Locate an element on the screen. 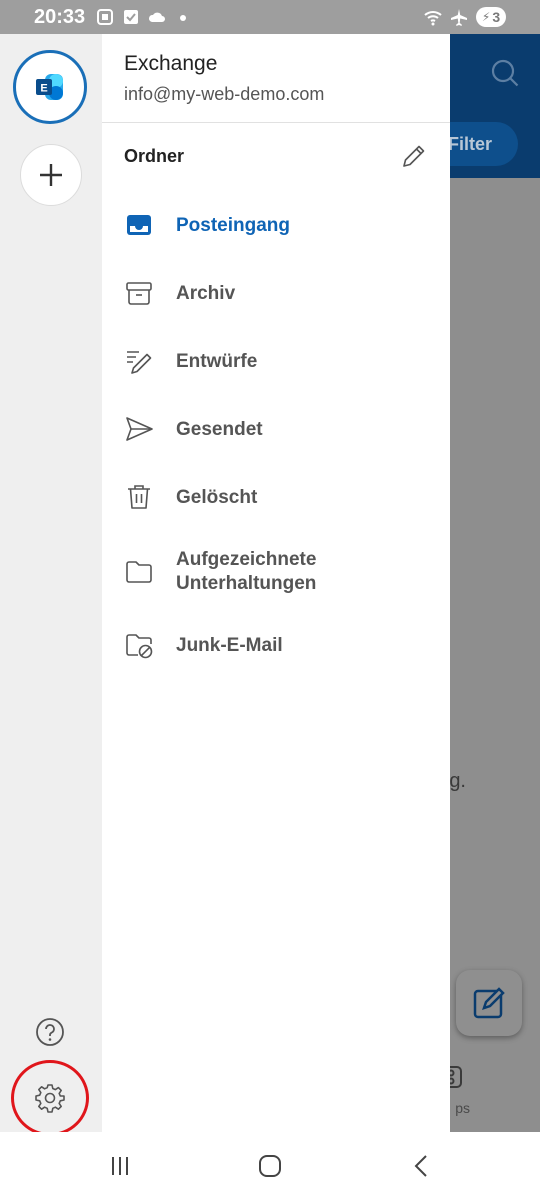 This screenshot has width=540, height=1200. account-name: Exchange is located at coordinates (171, 63).